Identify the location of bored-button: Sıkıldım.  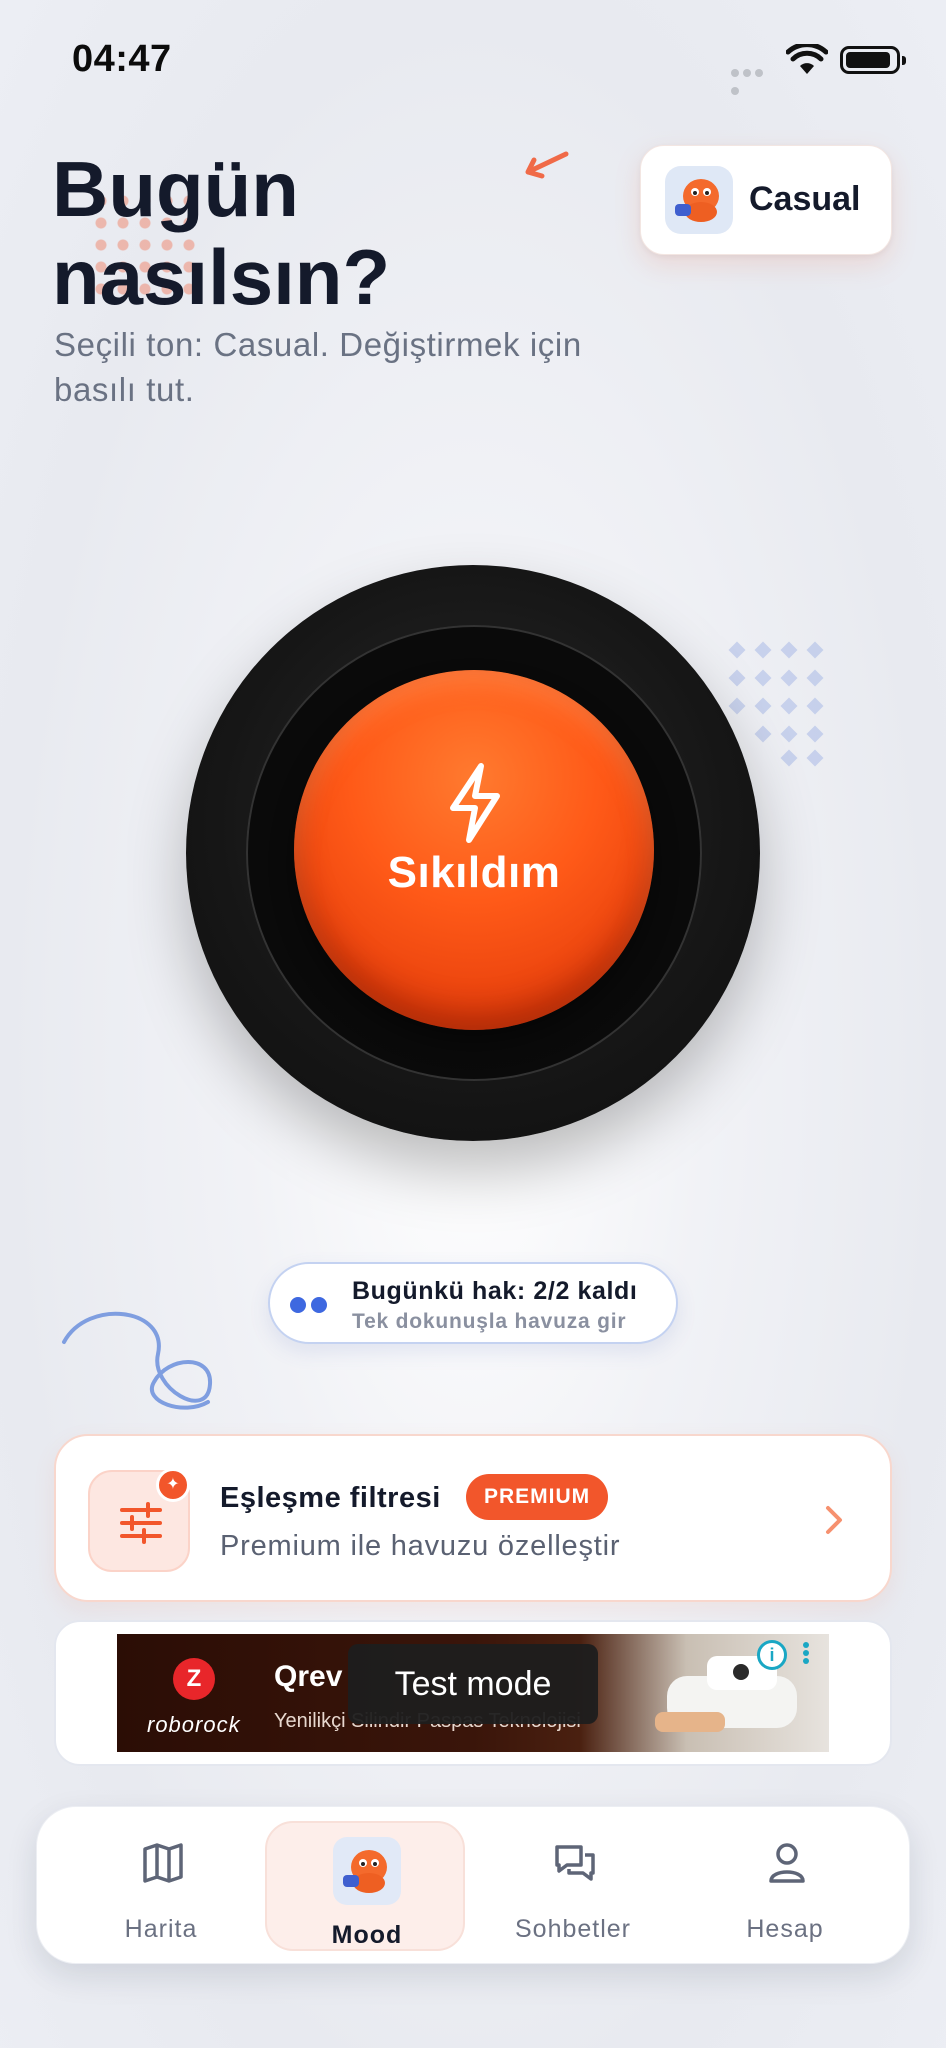
(474, 850).